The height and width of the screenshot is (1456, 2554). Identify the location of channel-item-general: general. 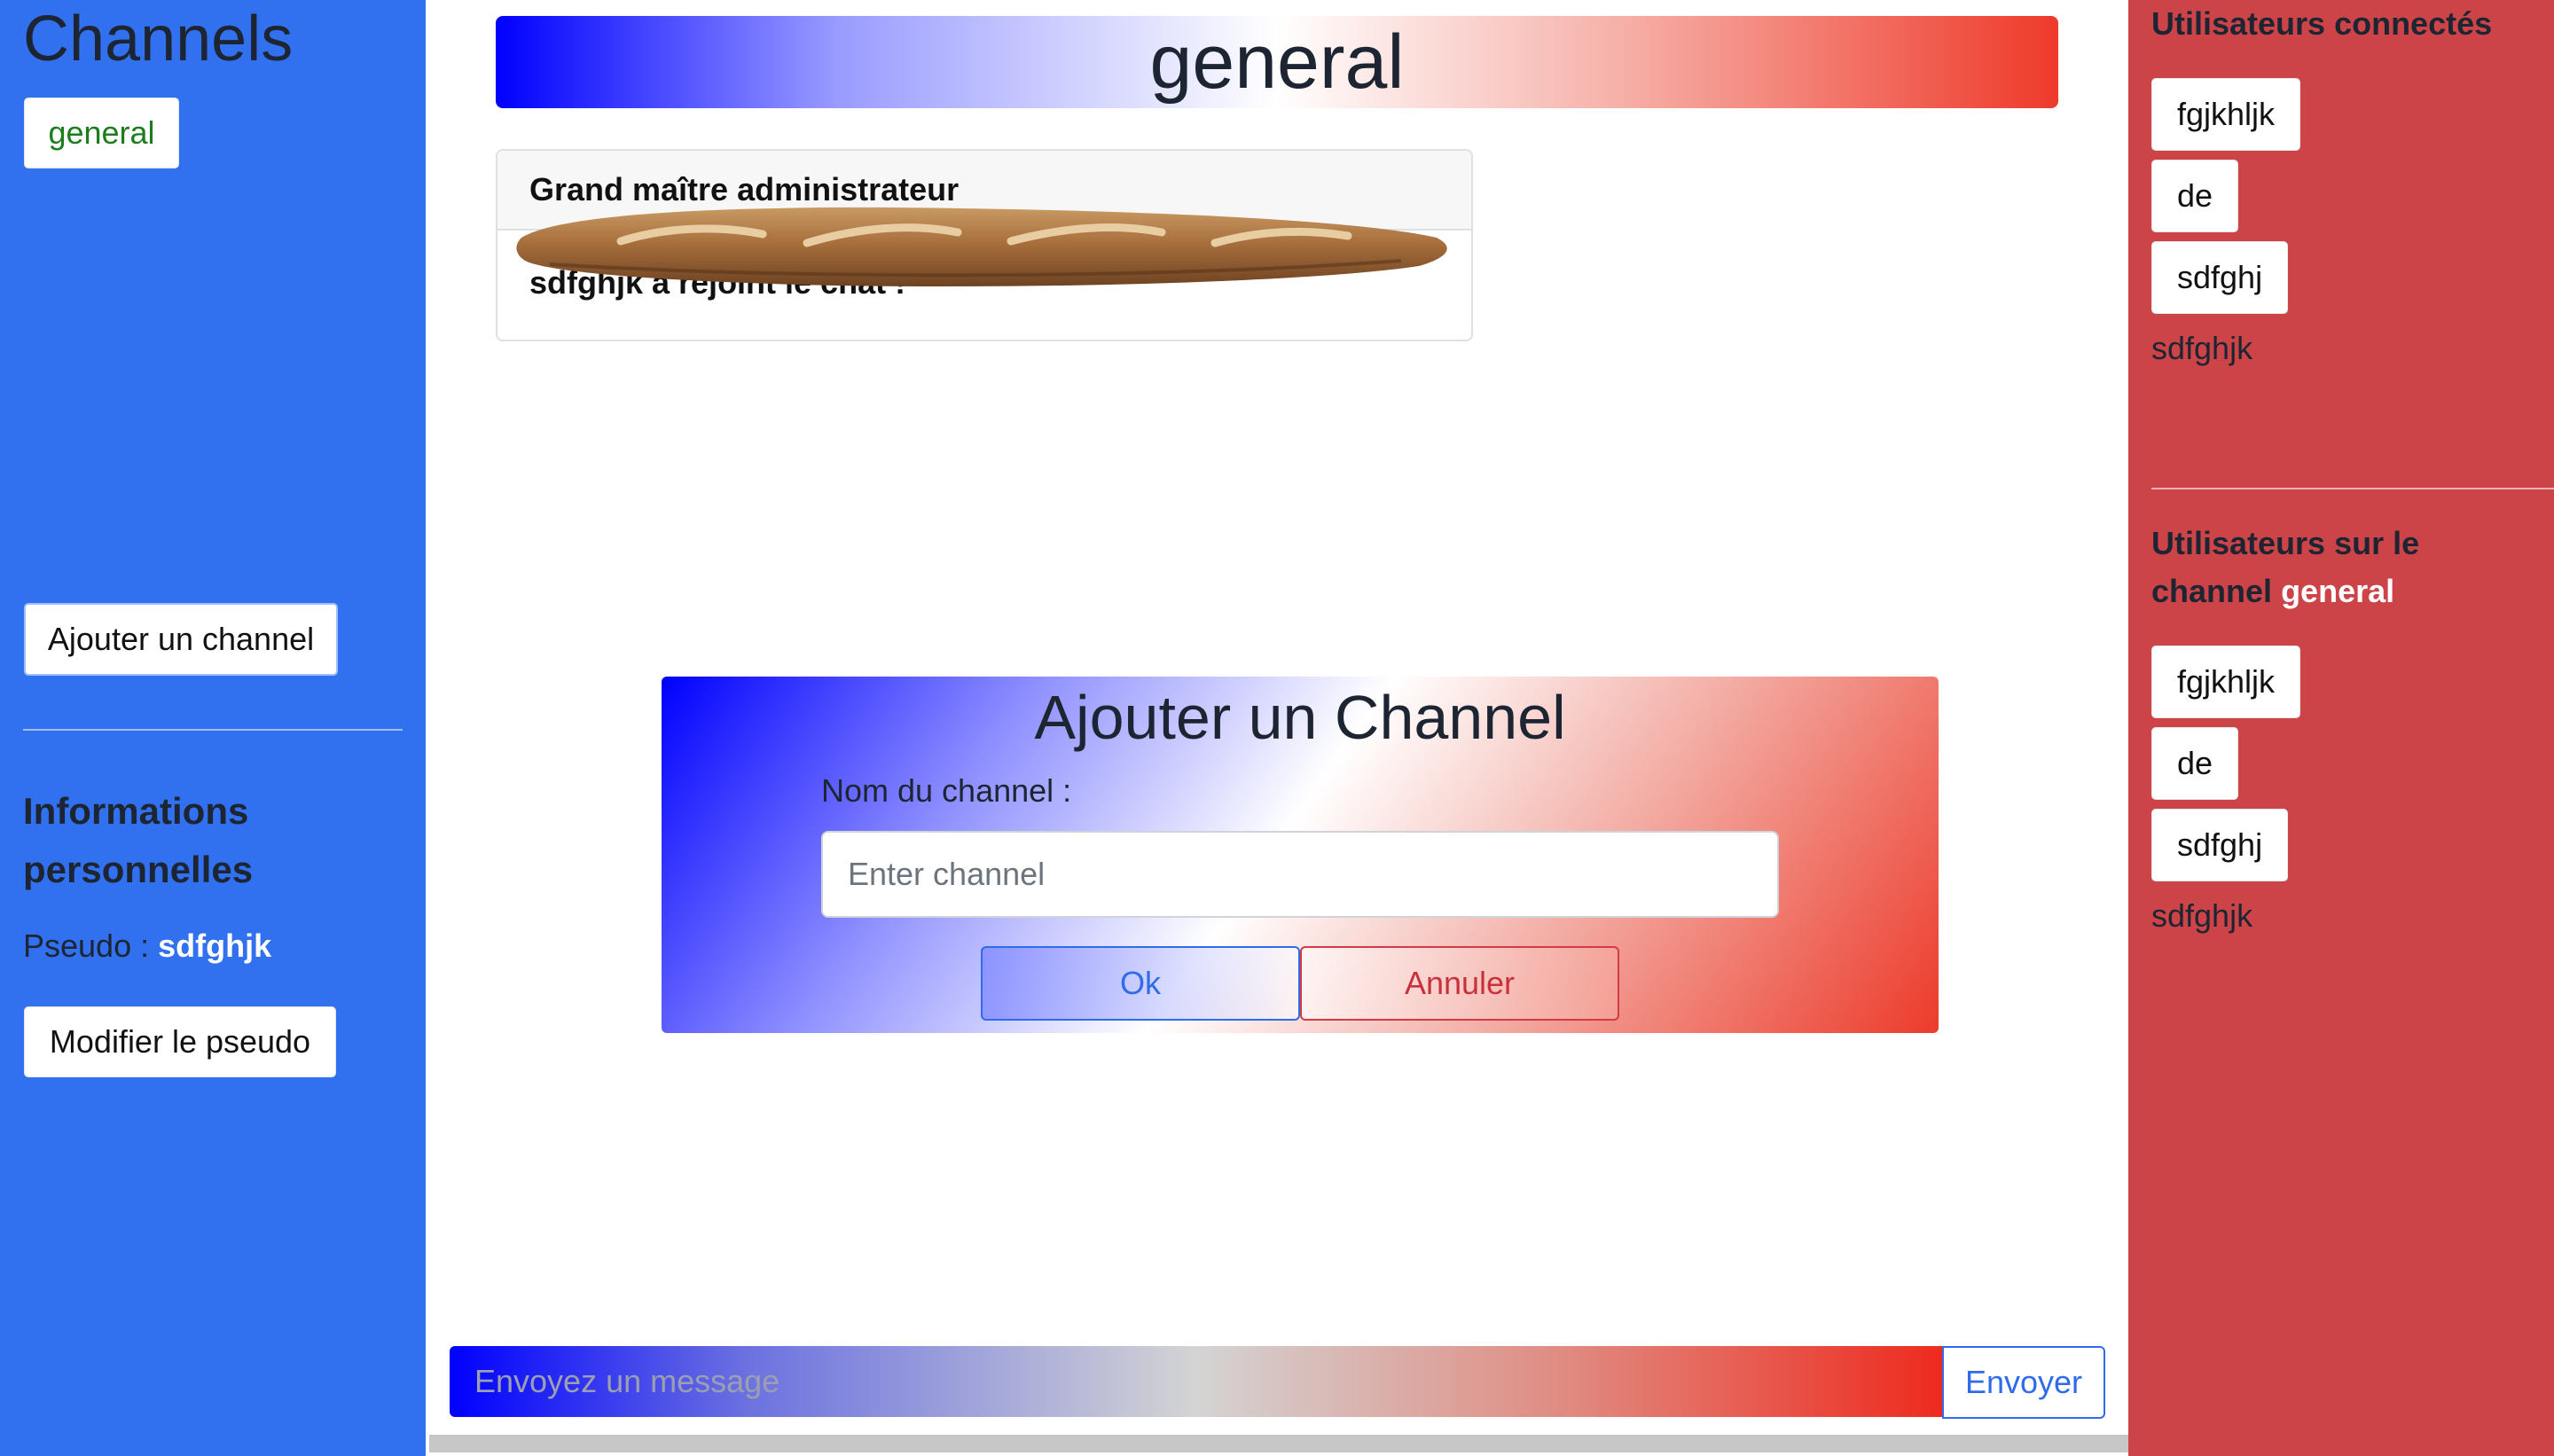
(101, 133).